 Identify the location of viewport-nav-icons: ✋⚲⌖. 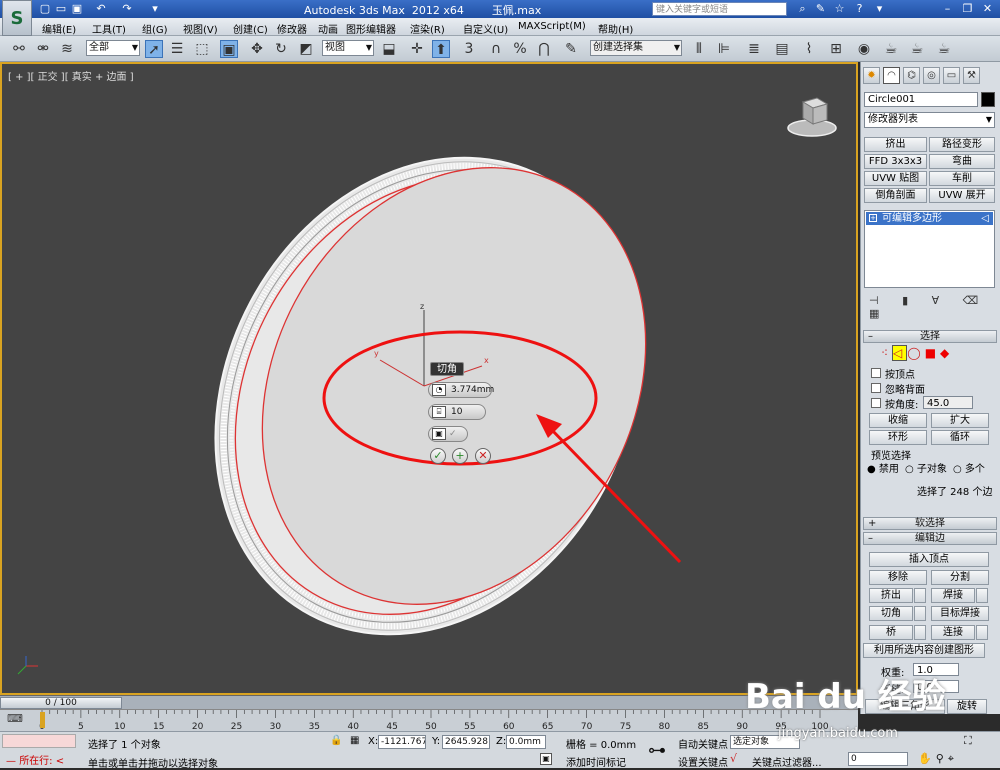
(938, 759).